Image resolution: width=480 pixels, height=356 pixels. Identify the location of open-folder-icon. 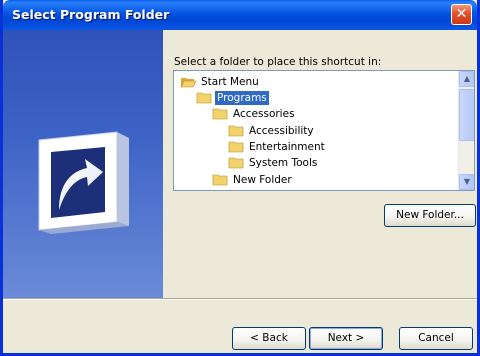
(188, 83).